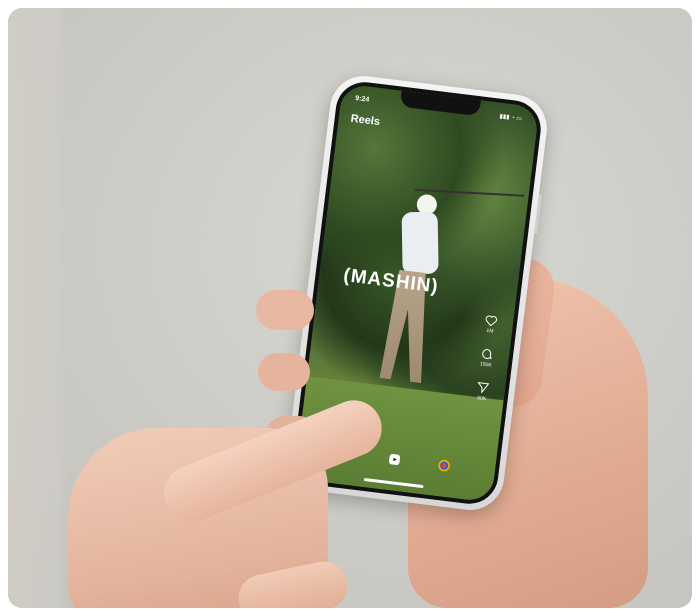 Image resolution: width=700 pixels, height=616 pixels. What do you see at coordinates (481, 399) in the screenshot?
I see `share-count: 50K` at bounding box center [481, 399].